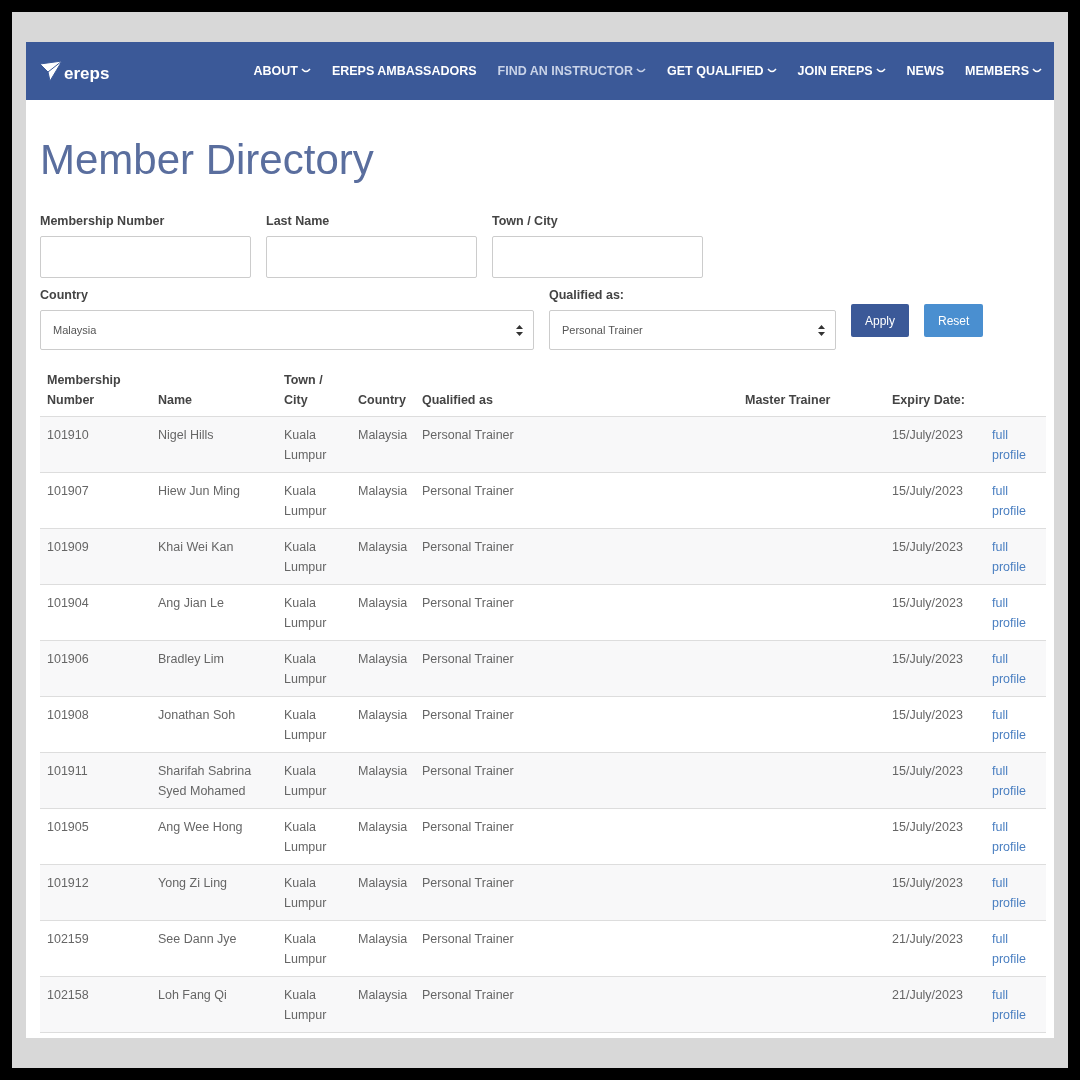  Describe the element at coordinates (572, 71) in the screenshot. I see `nav-link: FIND AN INSTRUCTOR` at that location.